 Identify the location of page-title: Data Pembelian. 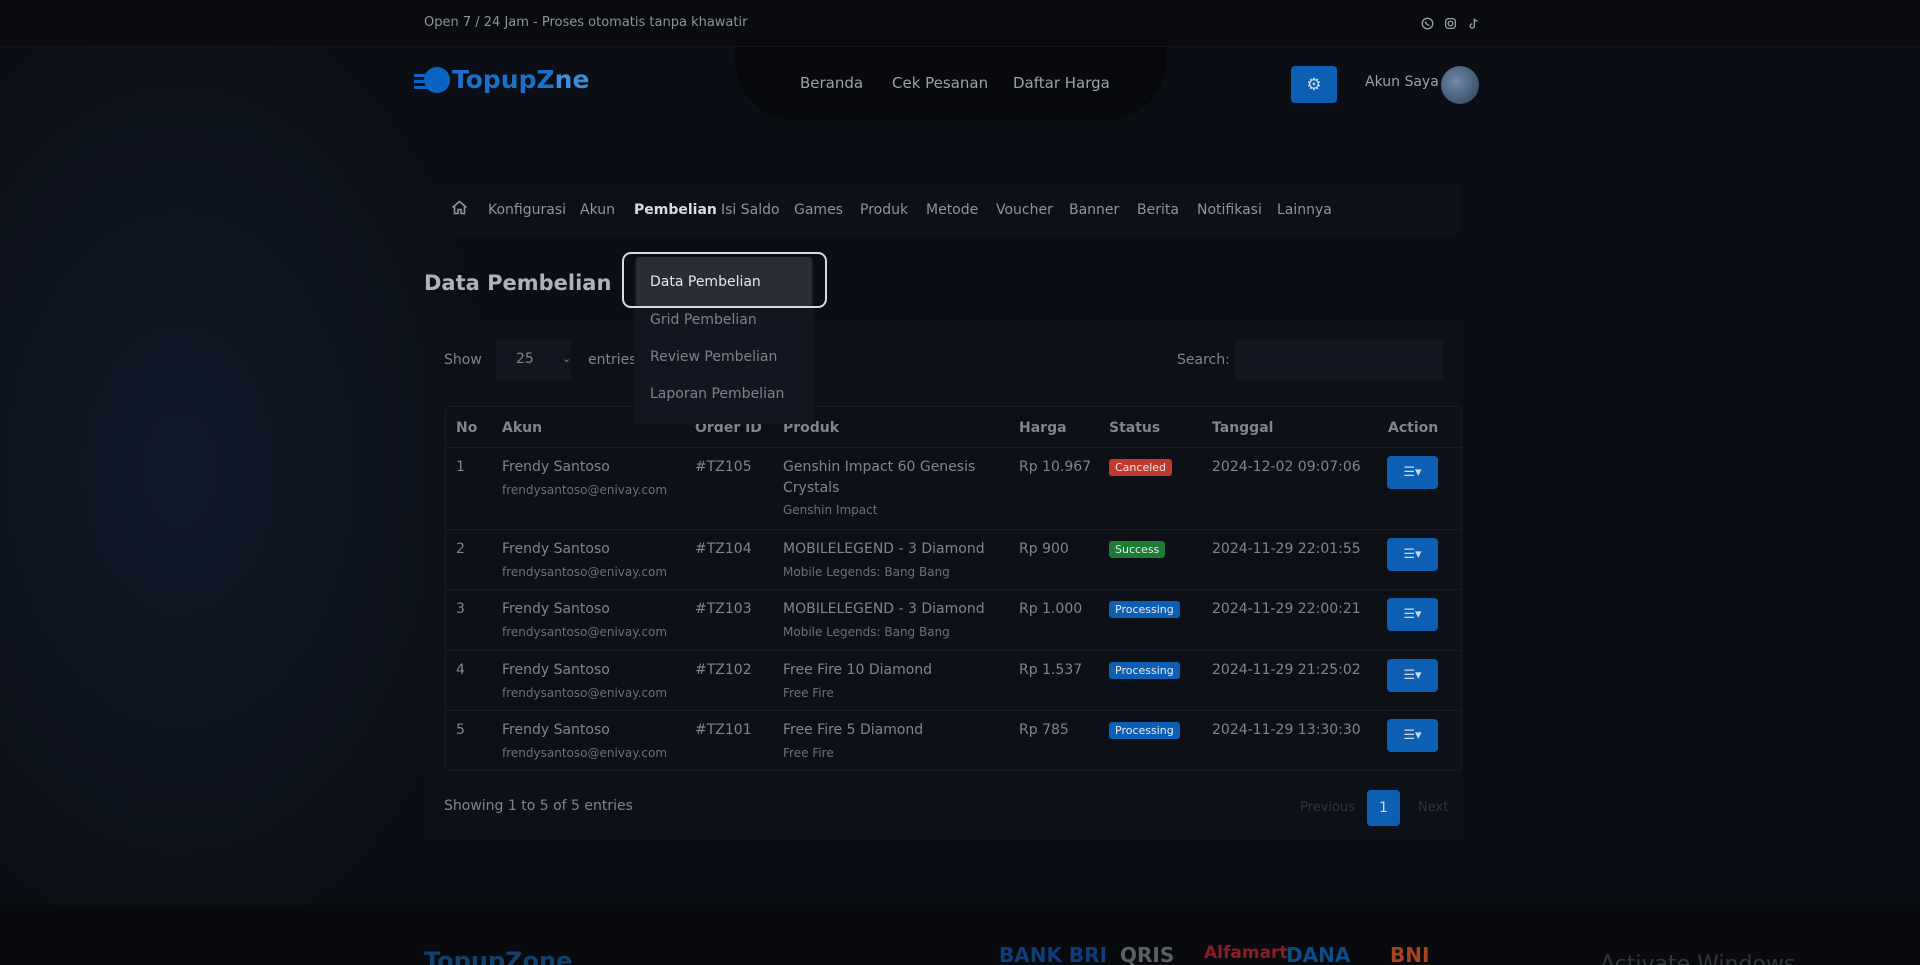
(518, 283).